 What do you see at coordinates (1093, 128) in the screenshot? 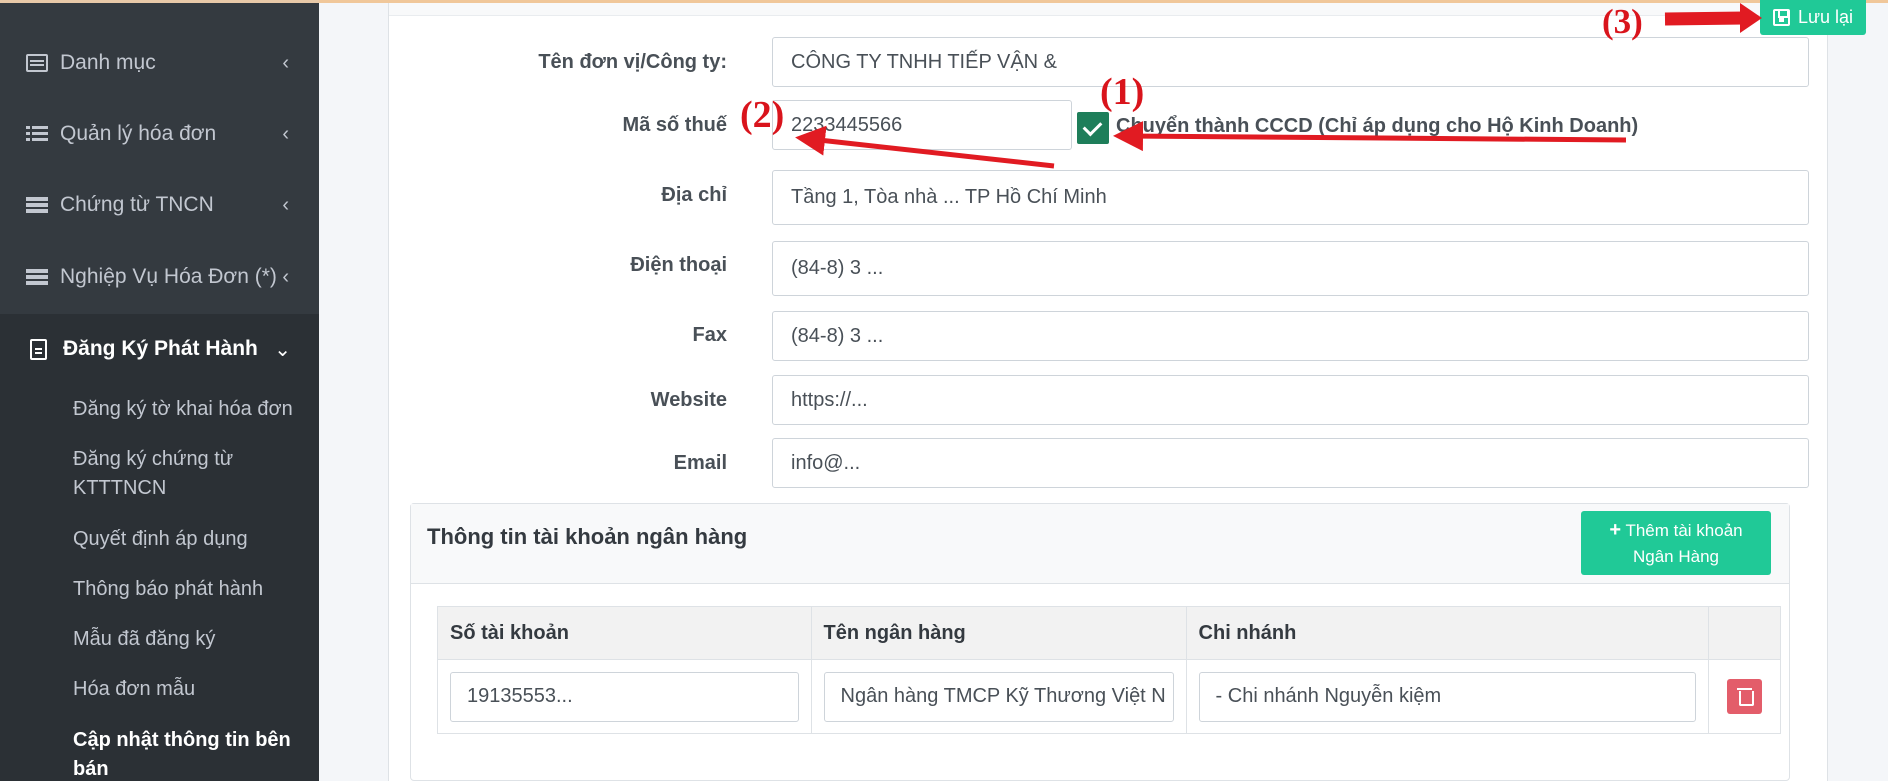
I see `convert-cccd-checkbox` at bounding box center [1093, 128].